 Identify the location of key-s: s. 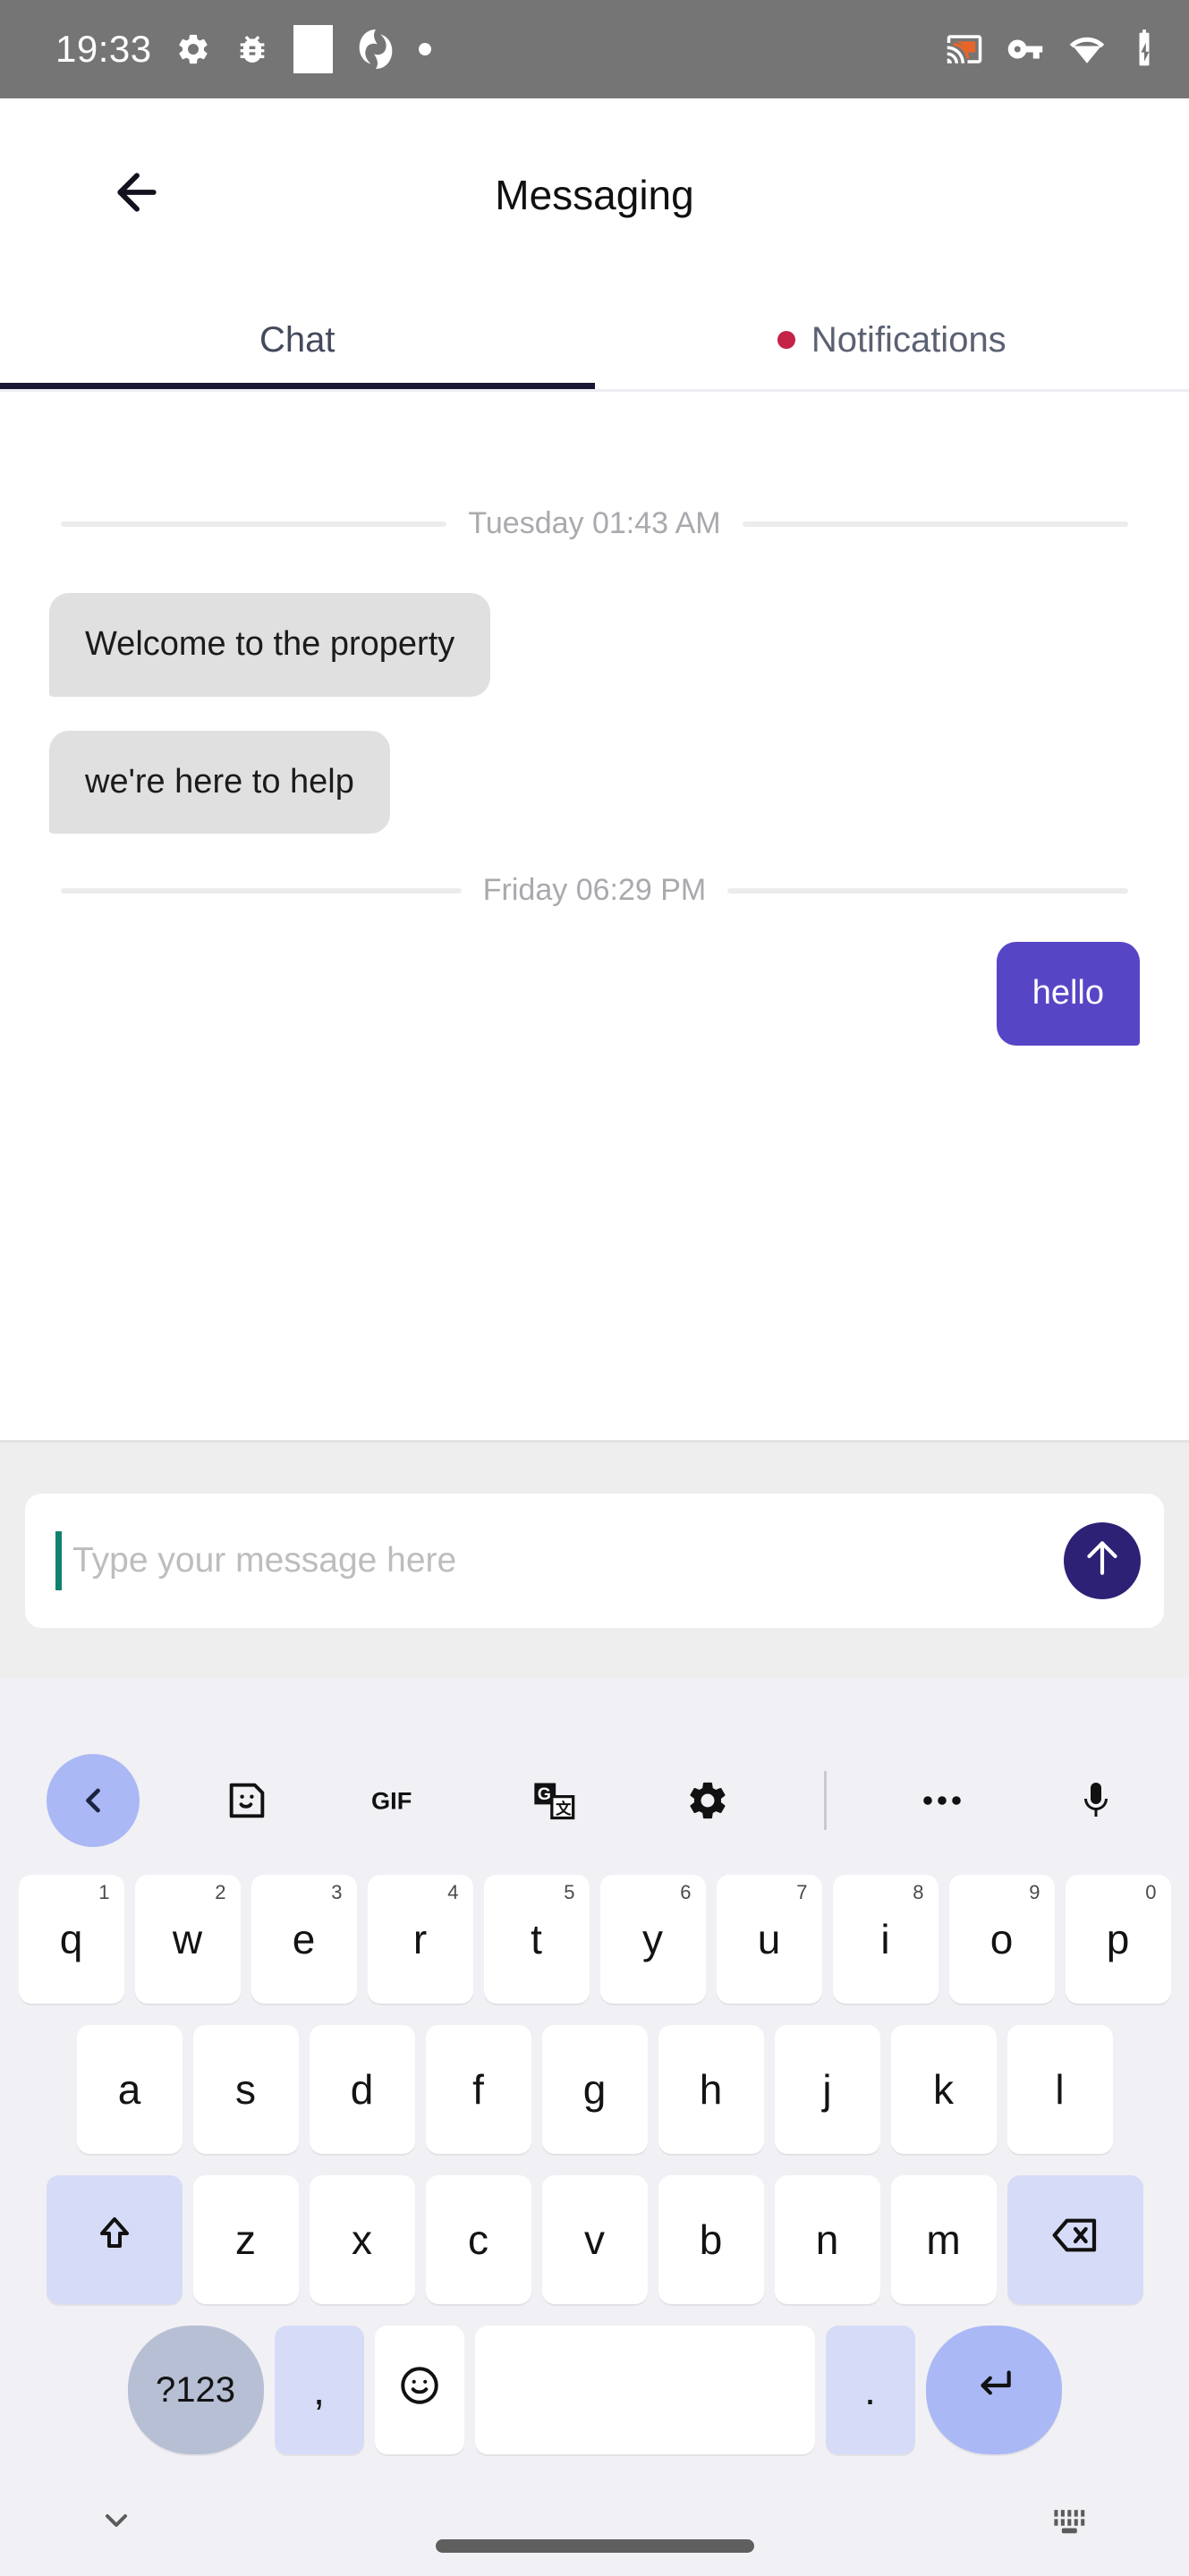
(245, 2089).